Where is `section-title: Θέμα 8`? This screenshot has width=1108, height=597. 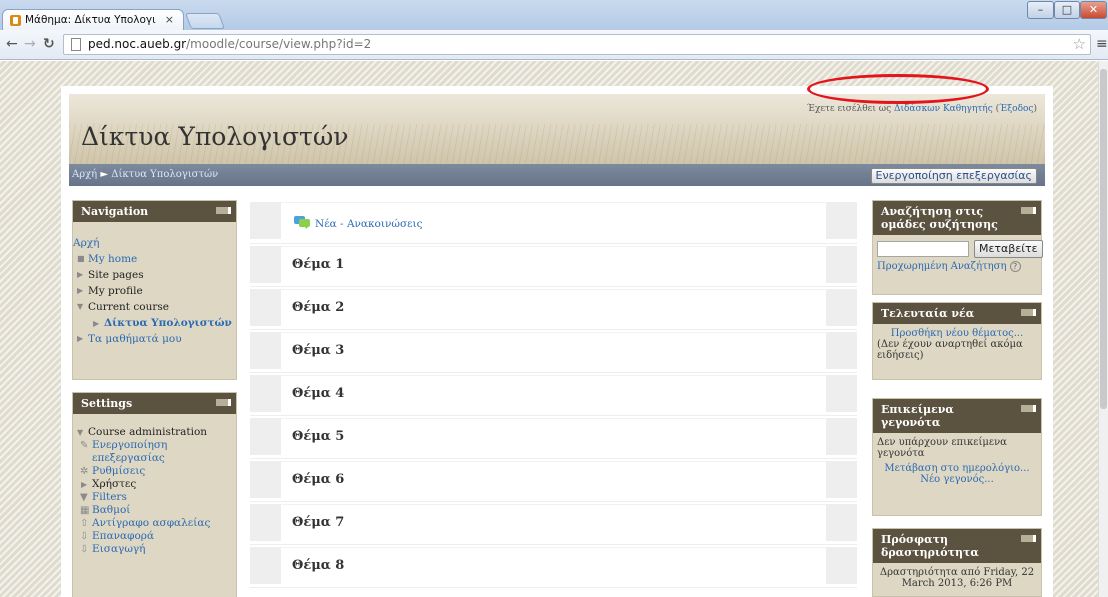 section-title: Θέμα 8 is located at coordinates (318, 565).